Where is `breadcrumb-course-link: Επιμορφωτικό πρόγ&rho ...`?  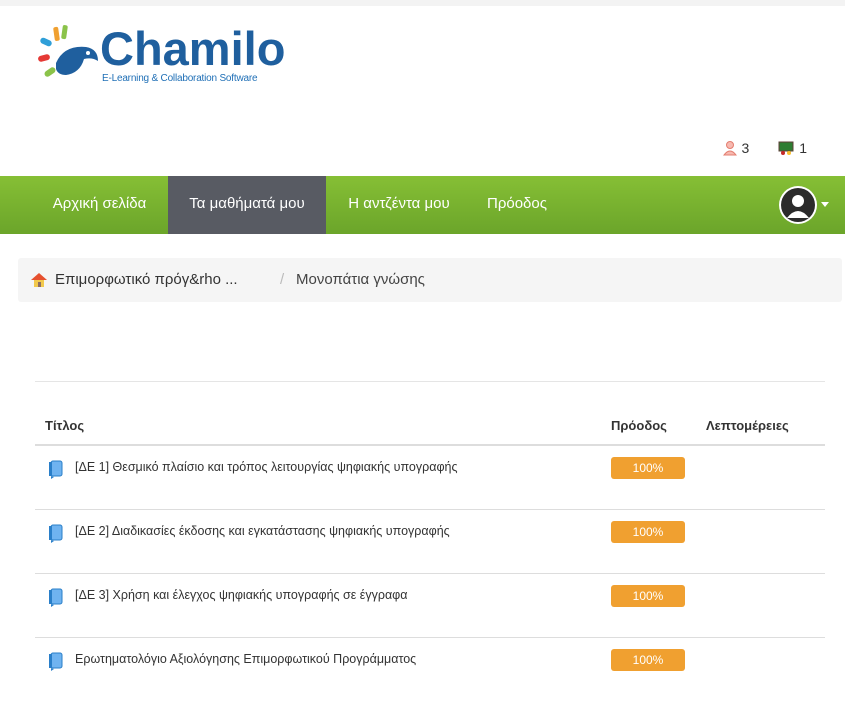 breadcrumb-course-link: Επιμορφωτικό πρόγ&rho ... is located at coordinates (146, 280).